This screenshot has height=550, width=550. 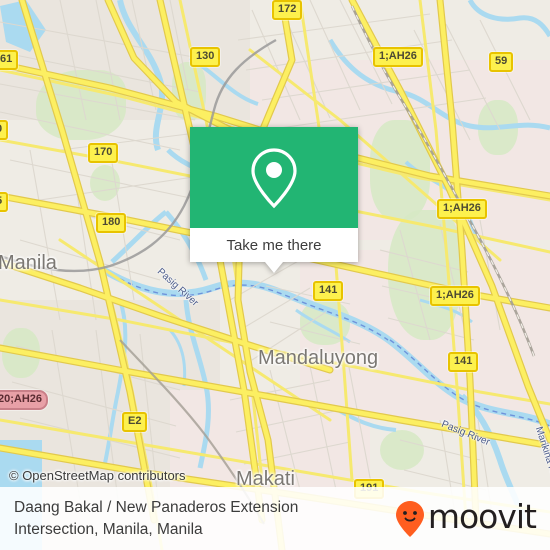 I want to click on moovit-pin-icon, so click(x=409, y=518).